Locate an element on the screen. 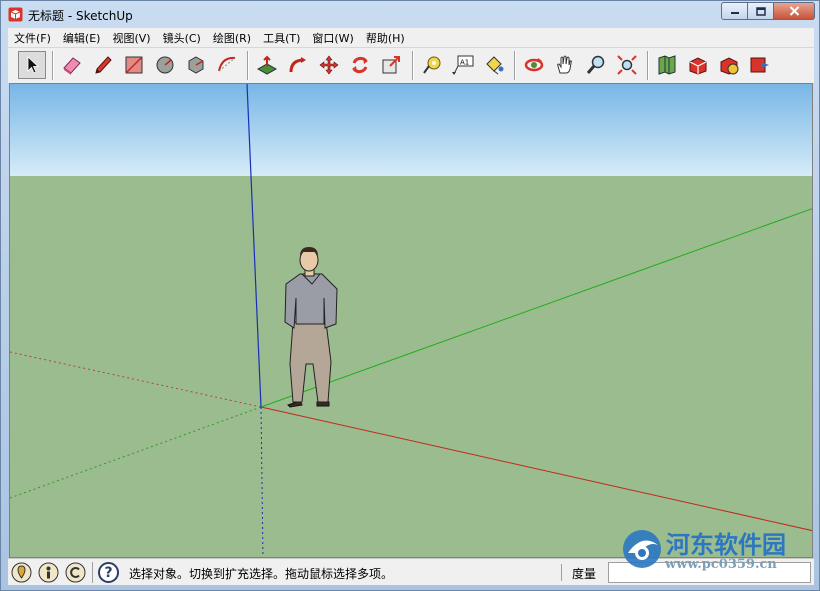 This screenshot has height=591, width=820. close-icon is located at coordinates (794, 11).